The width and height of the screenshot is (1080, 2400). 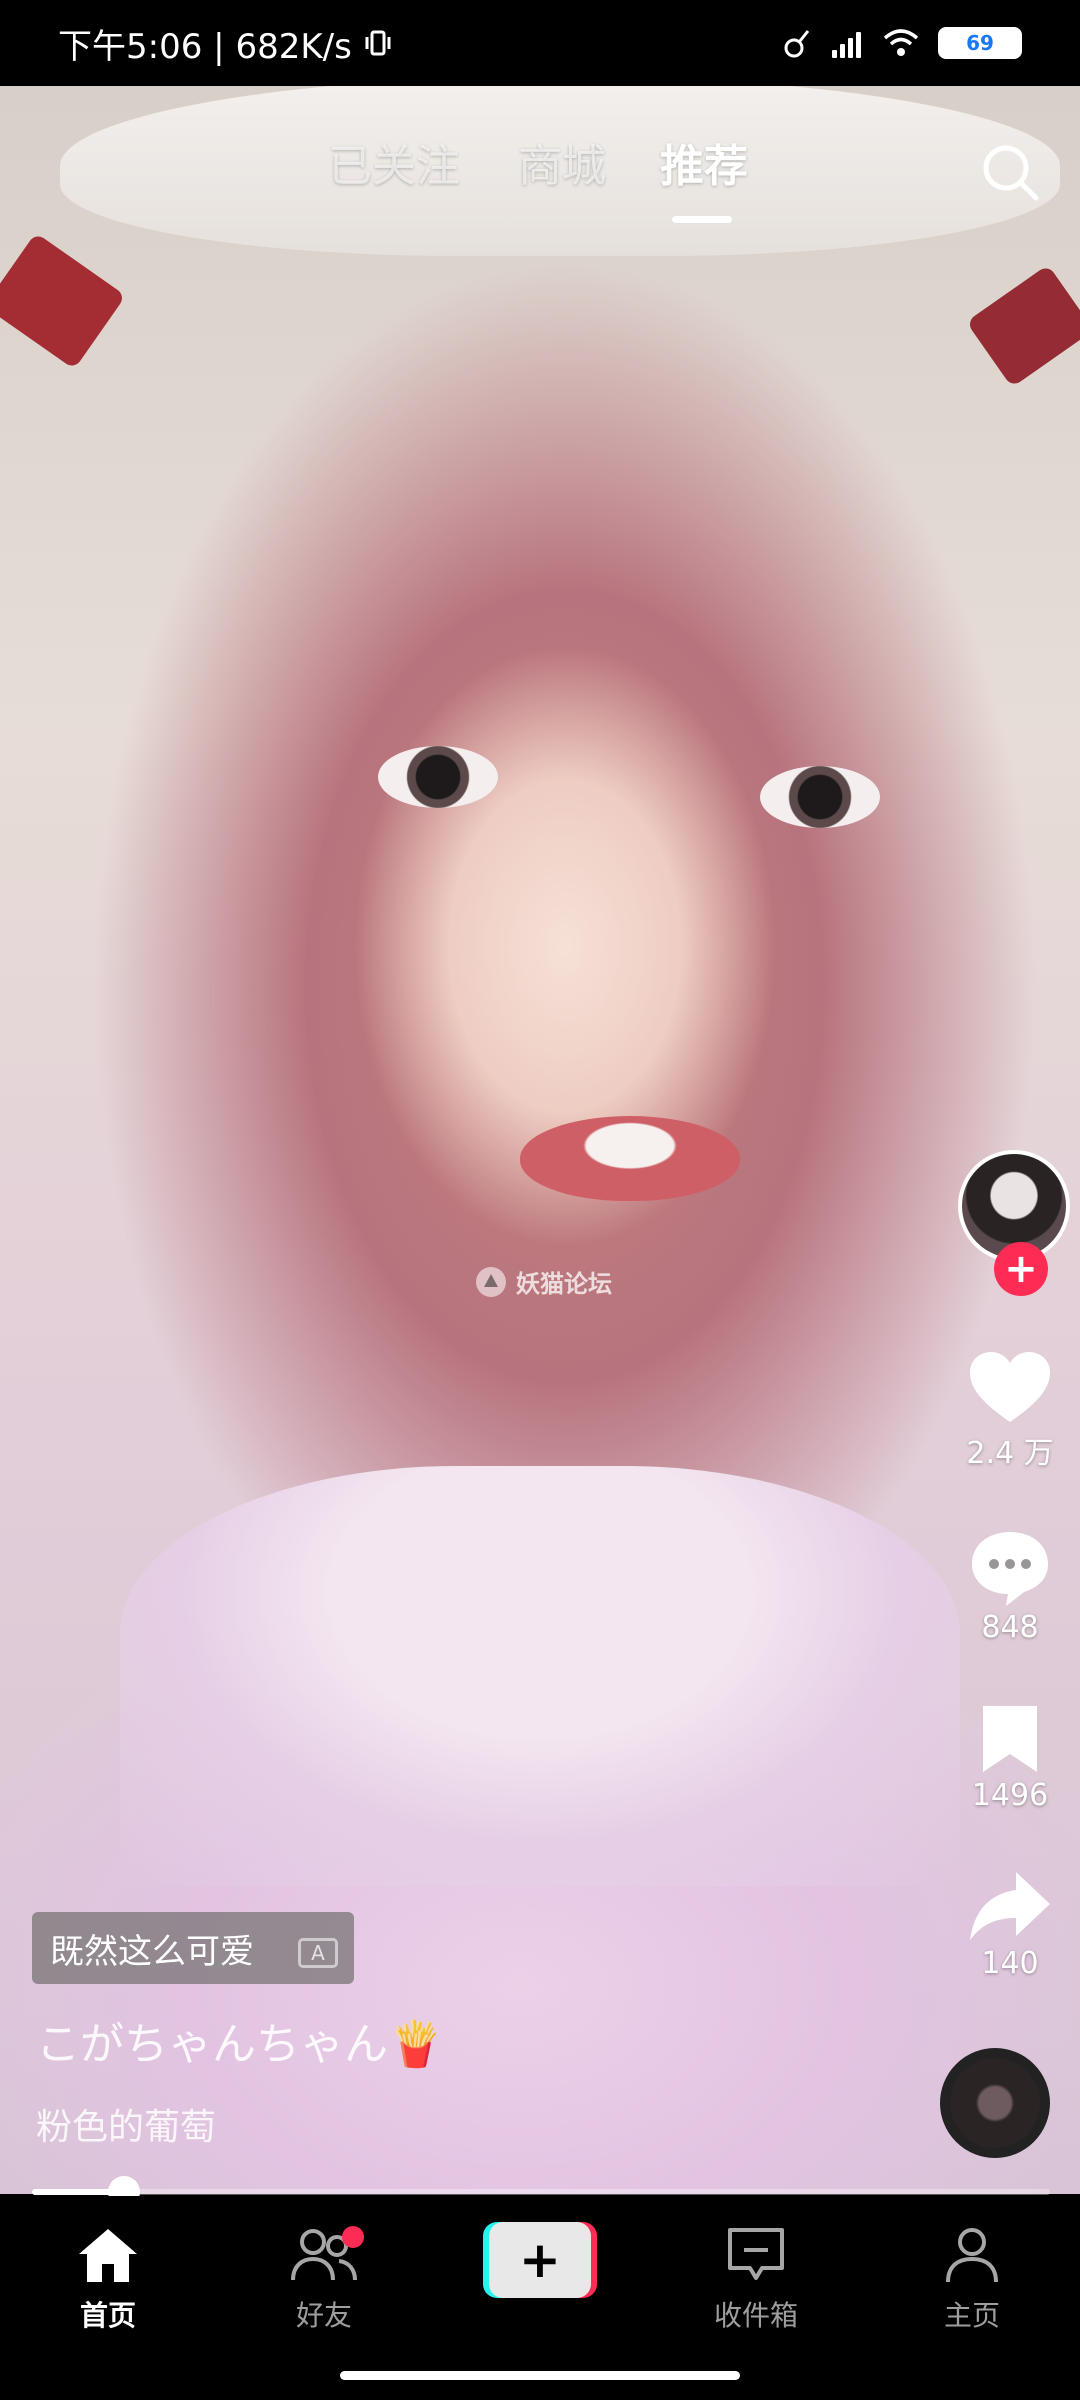 What do you see at coordinates (541, 2192) in the screenshot?
I see `video-progress-bar` at bounding box center [541, 2192].